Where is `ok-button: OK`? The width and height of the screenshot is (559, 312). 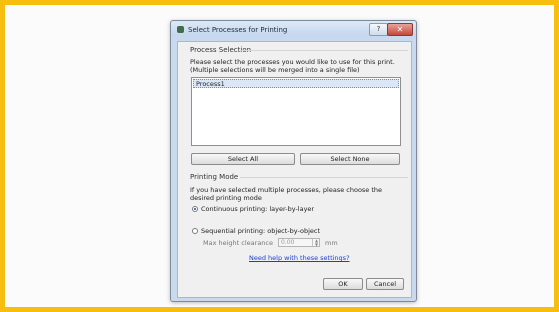 ok-button: OK is located at coordinates (343, 284).